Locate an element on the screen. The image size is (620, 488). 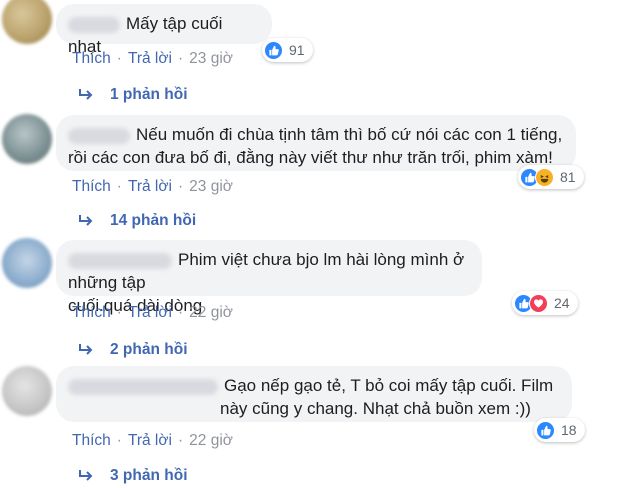
reaction-count: 24 is located at coordinates (562, 303).